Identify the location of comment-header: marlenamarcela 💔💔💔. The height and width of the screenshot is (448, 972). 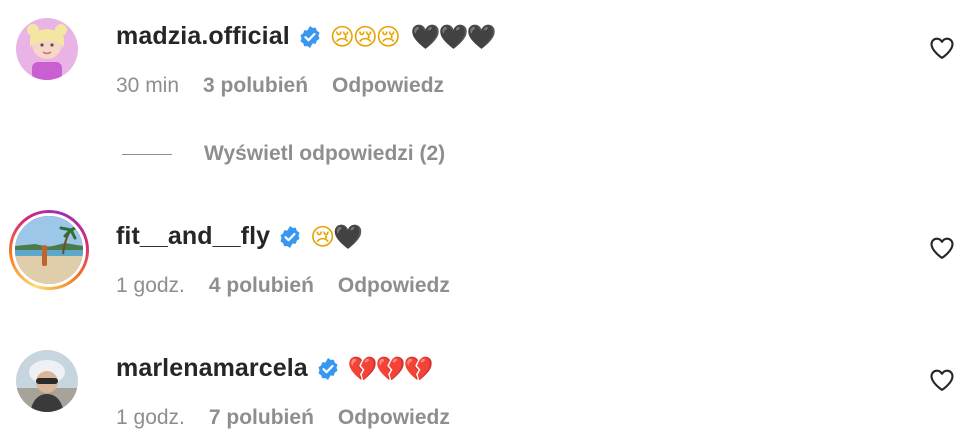
(275, 368).